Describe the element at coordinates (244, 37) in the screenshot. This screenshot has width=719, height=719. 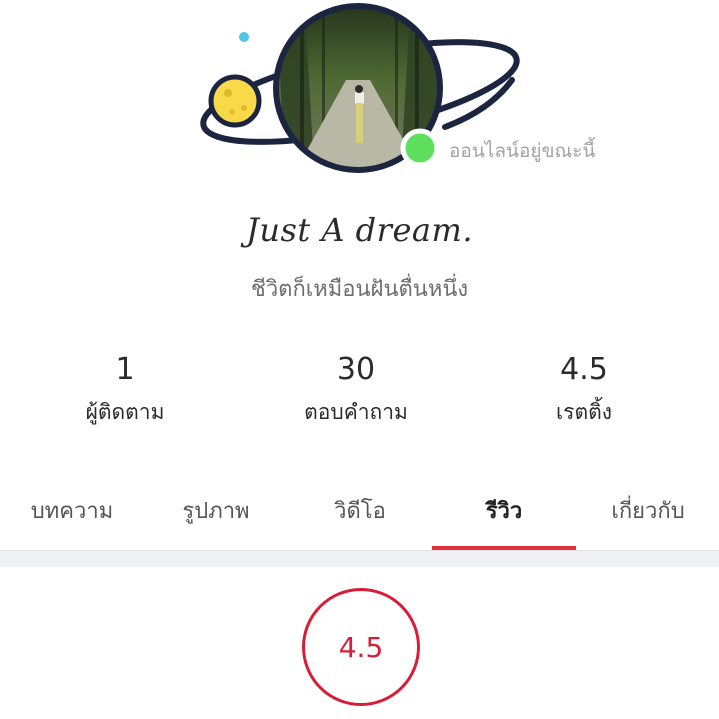
I see `star-dot-icon` at that location.